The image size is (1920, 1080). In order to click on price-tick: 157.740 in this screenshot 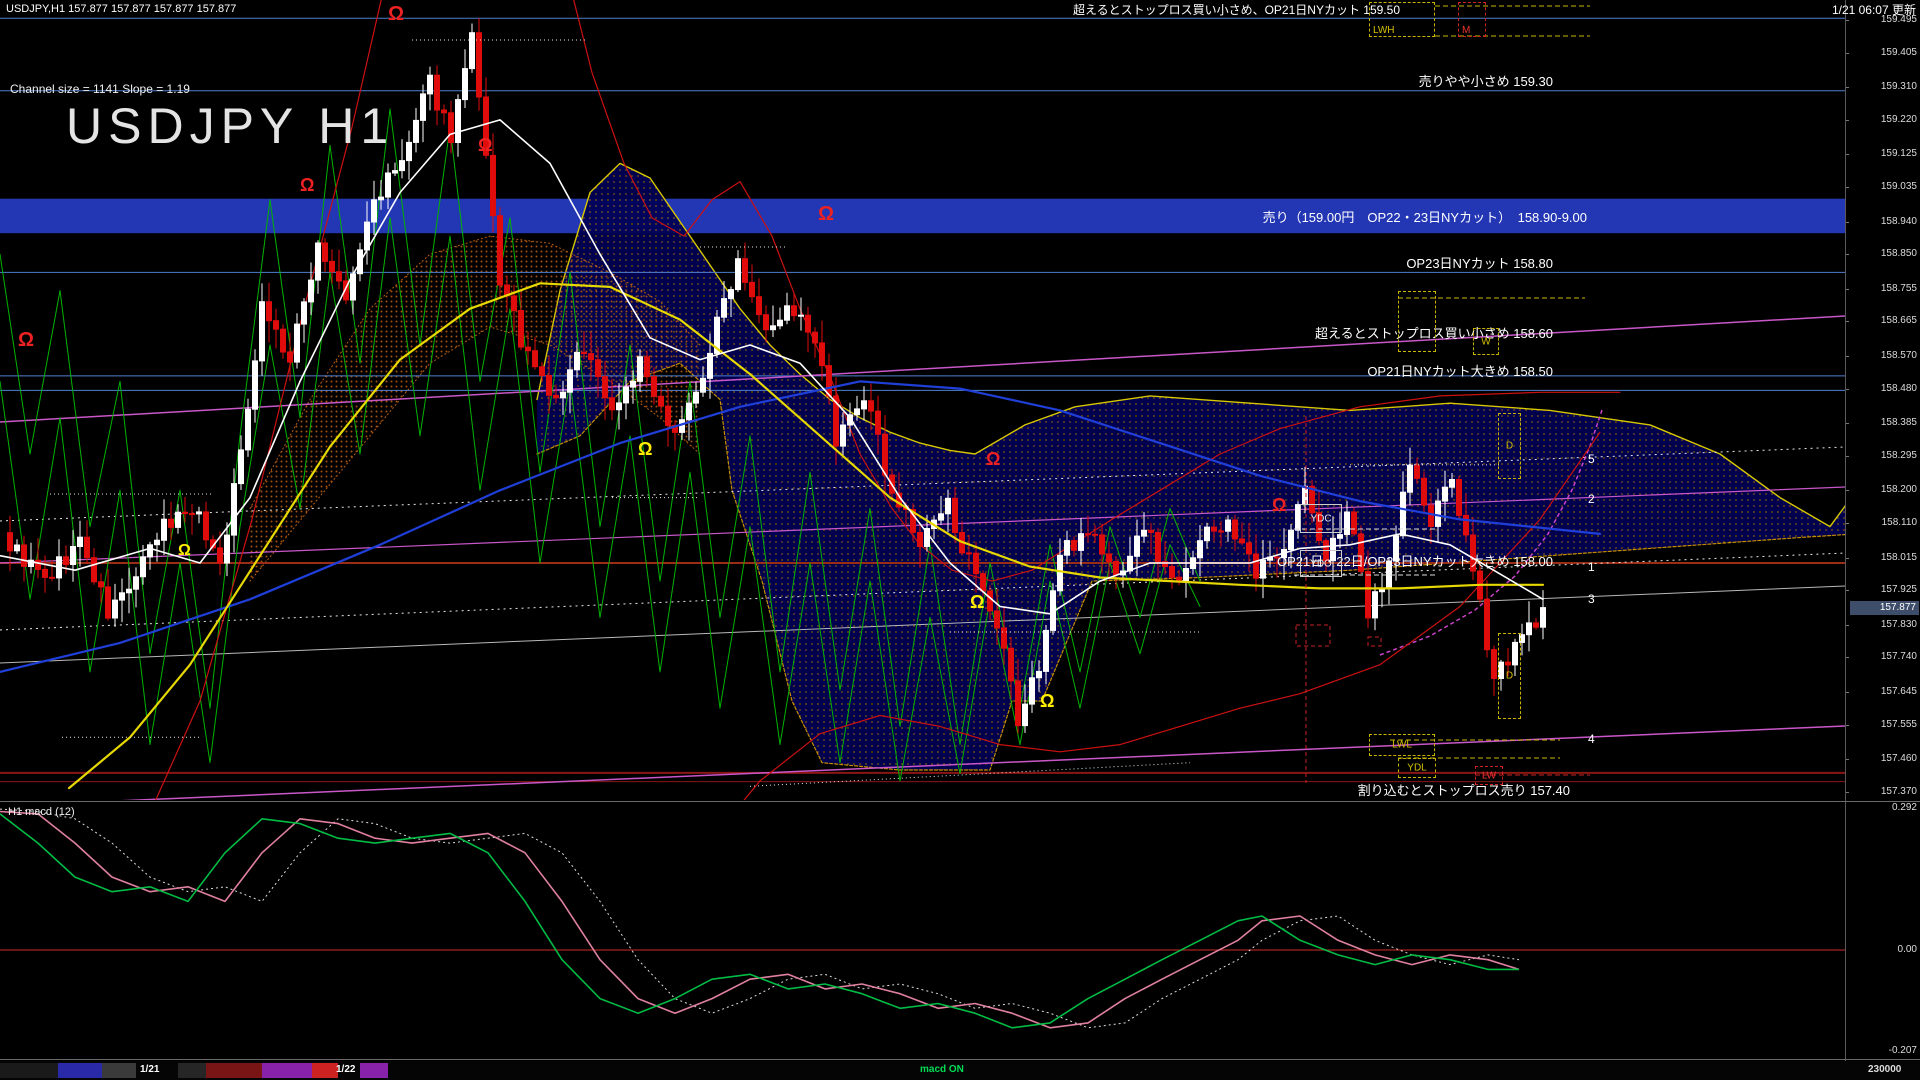, I will do `click(1898, 657)`.